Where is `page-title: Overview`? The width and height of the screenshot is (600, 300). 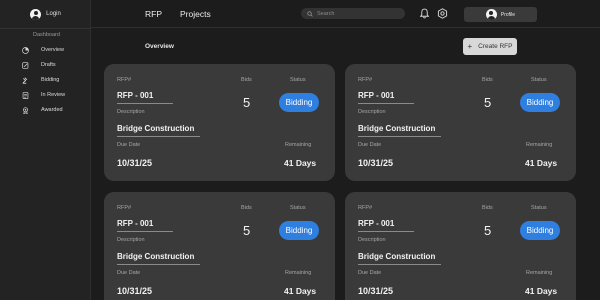 page-title: Overview is located at coordinates (159, 46).